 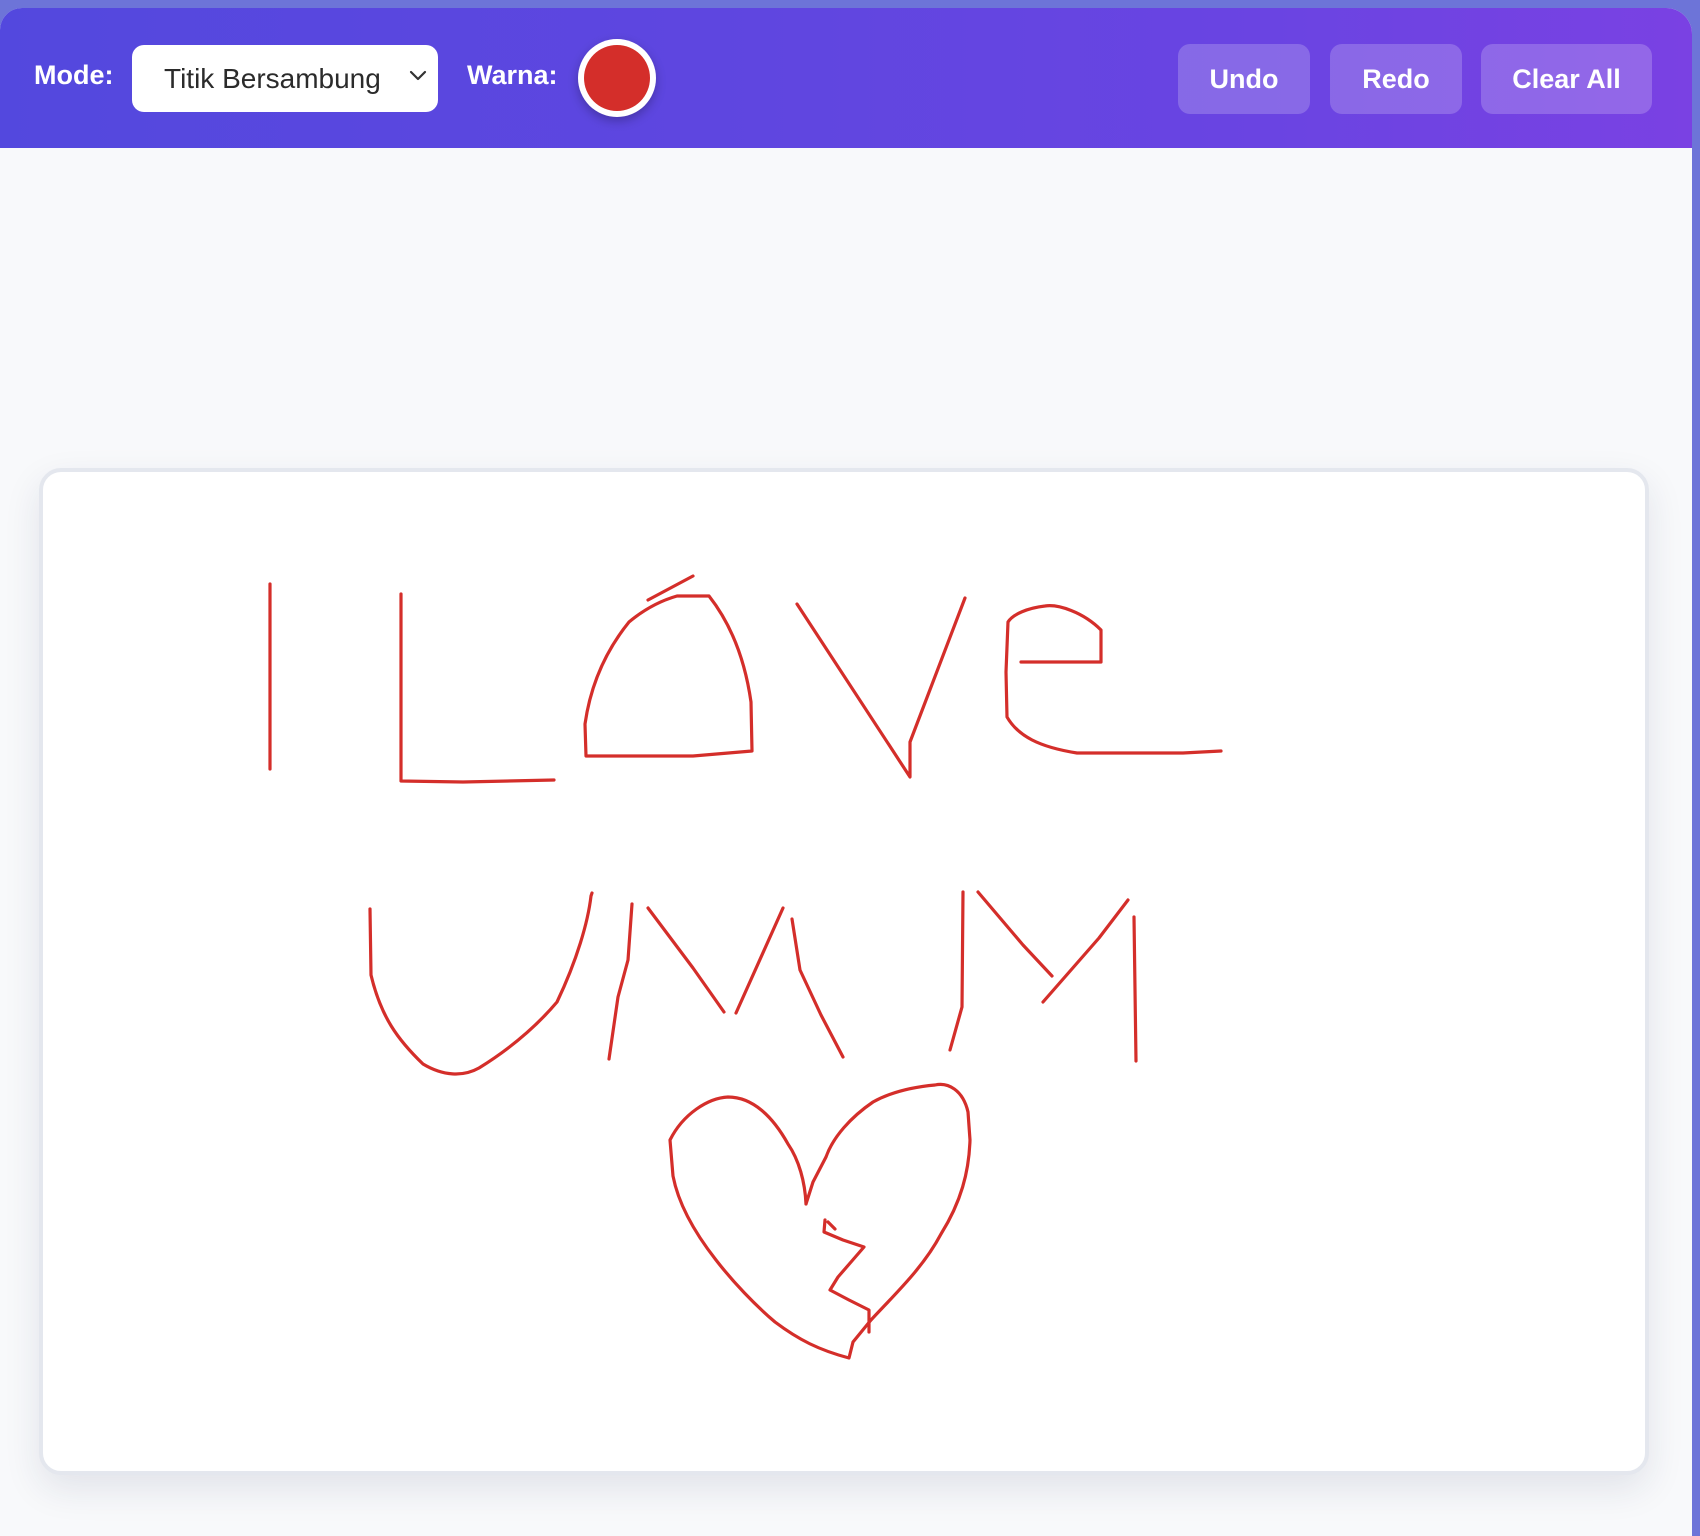 I want to click on color-swatch, so click(x=617, y=78).